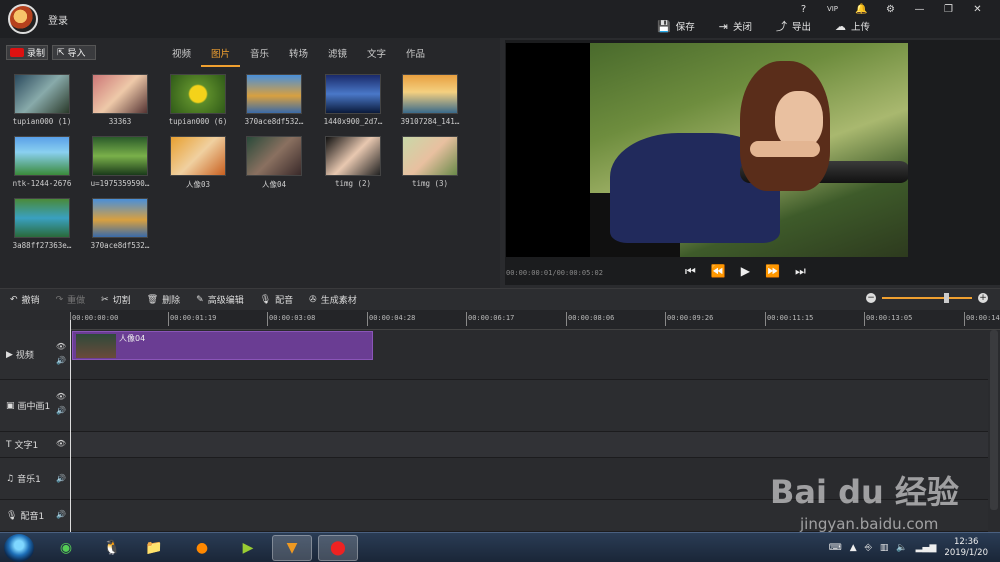 The width and height of the screenshot is (1000, 562). What do you see at coordinates (353, 162) in the screenshot?
I see `media-item: timg (2)` at bounding box center [353, 162].